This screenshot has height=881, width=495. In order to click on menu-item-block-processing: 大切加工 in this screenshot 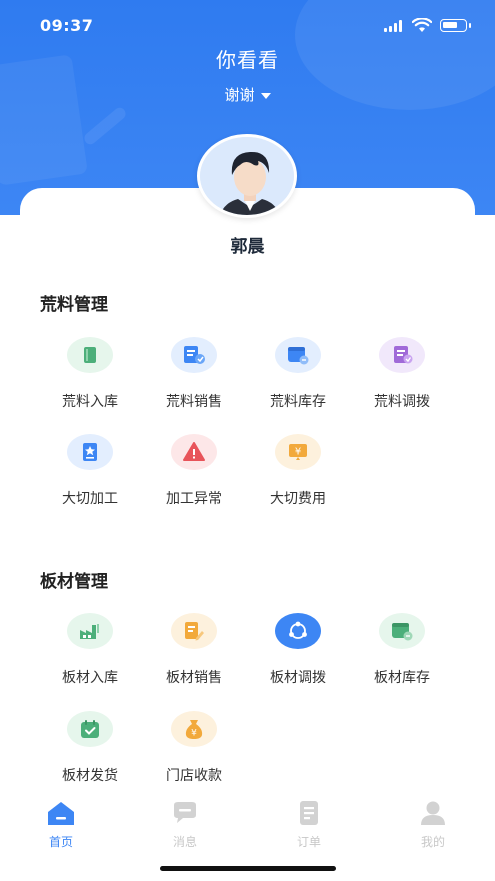, I will do `click(90, 471)`.